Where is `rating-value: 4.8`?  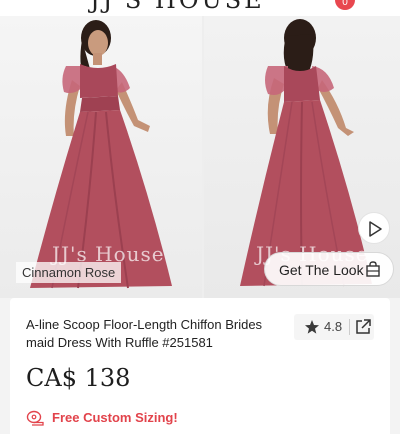
rating-value: 4.8 is located at coordinates (333, 326).